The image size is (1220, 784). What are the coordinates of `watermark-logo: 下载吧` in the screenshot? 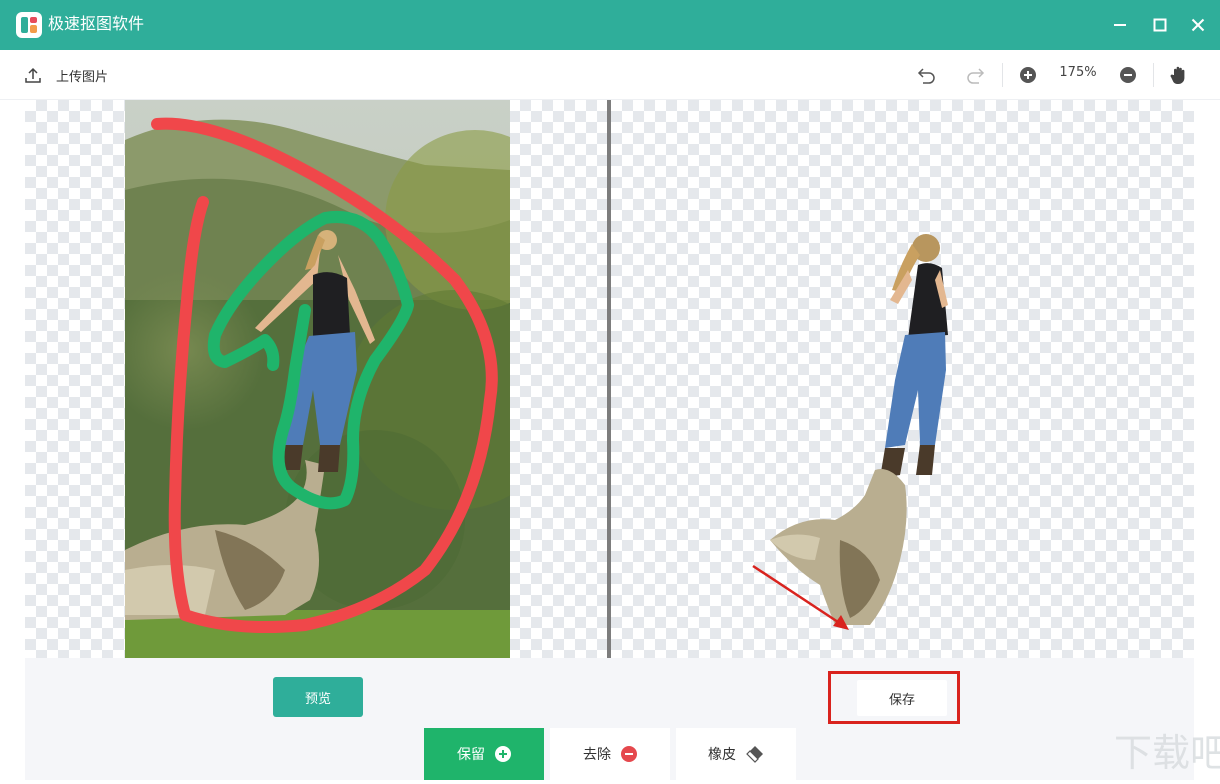 It's located at (1165, 750).